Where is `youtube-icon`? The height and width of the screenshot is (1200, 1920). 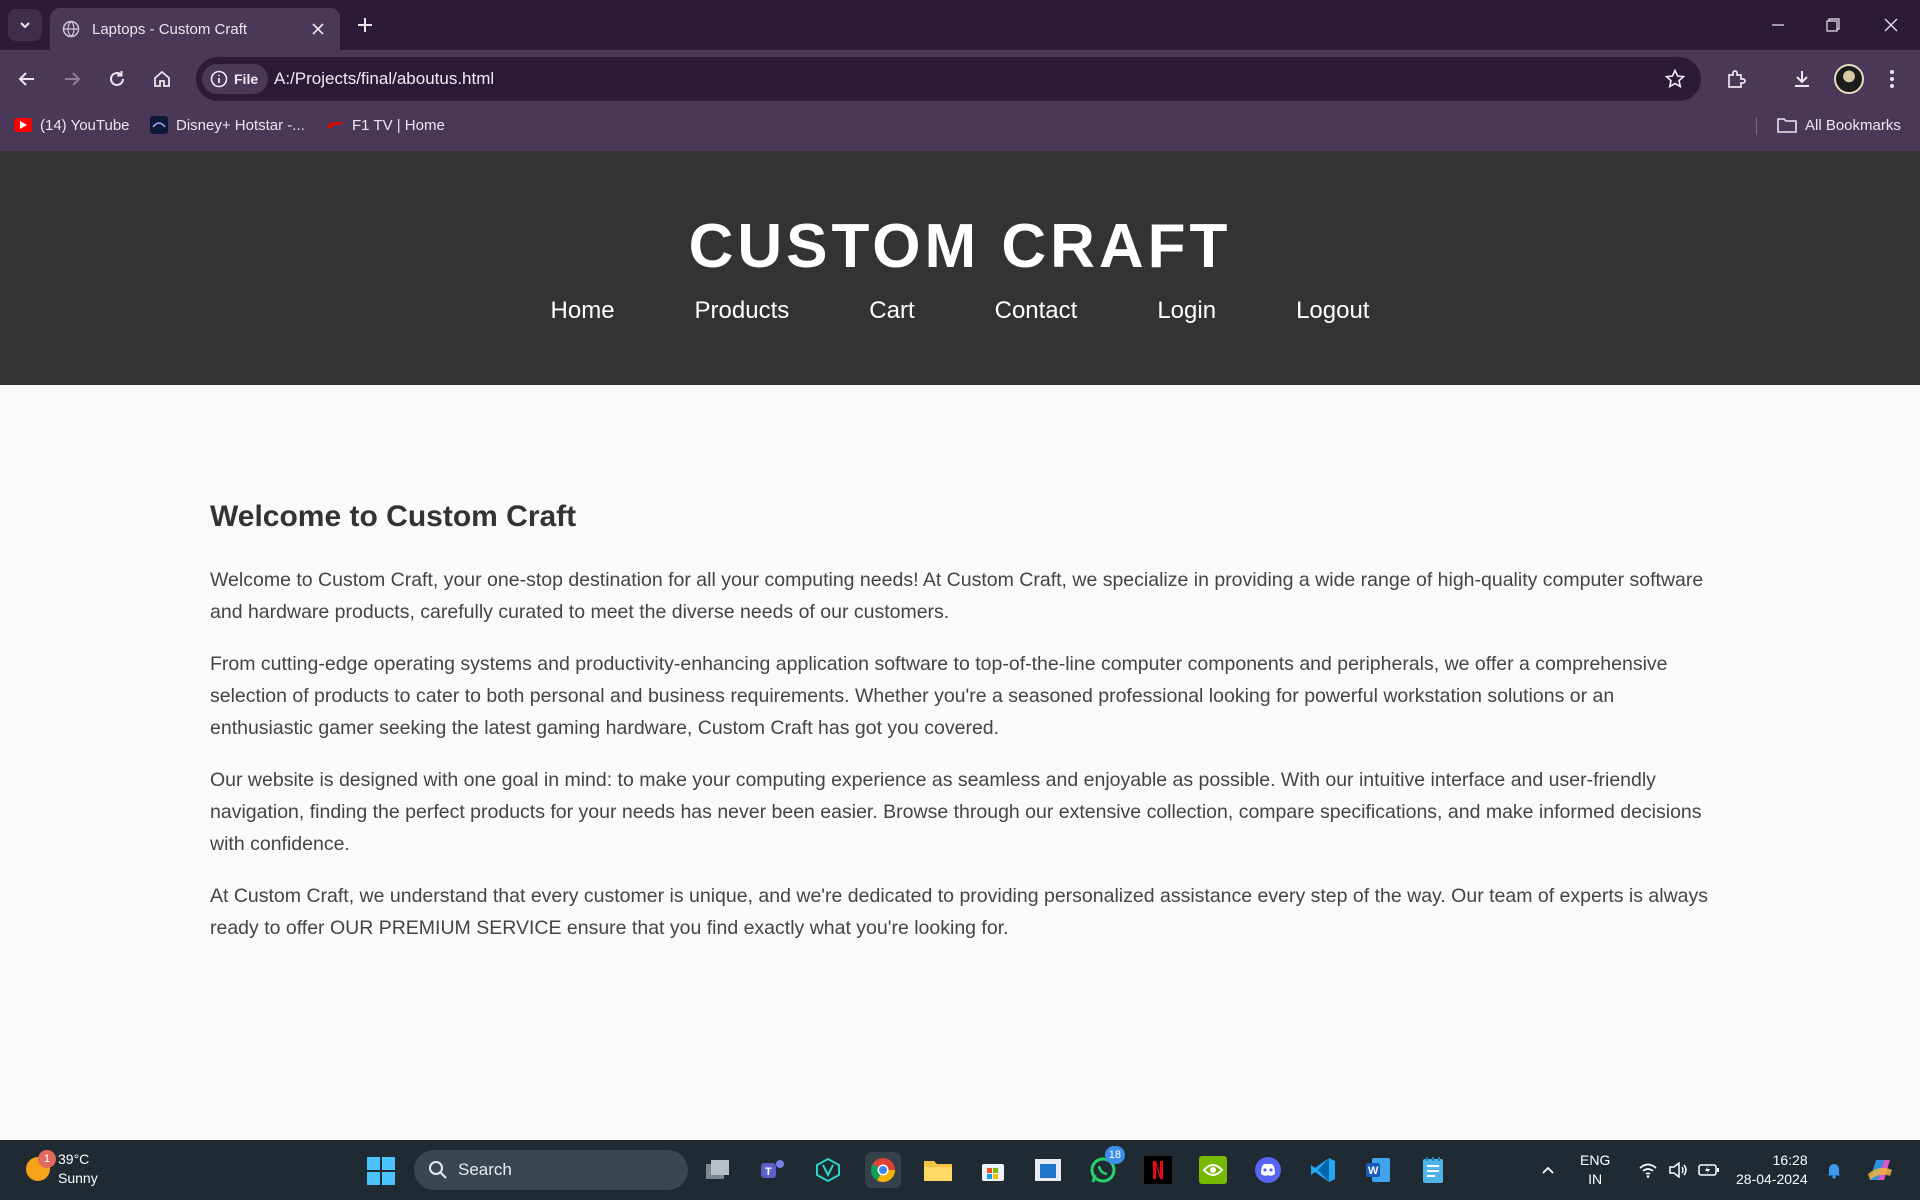 youtube-icon is located at coordinates (23, 125).